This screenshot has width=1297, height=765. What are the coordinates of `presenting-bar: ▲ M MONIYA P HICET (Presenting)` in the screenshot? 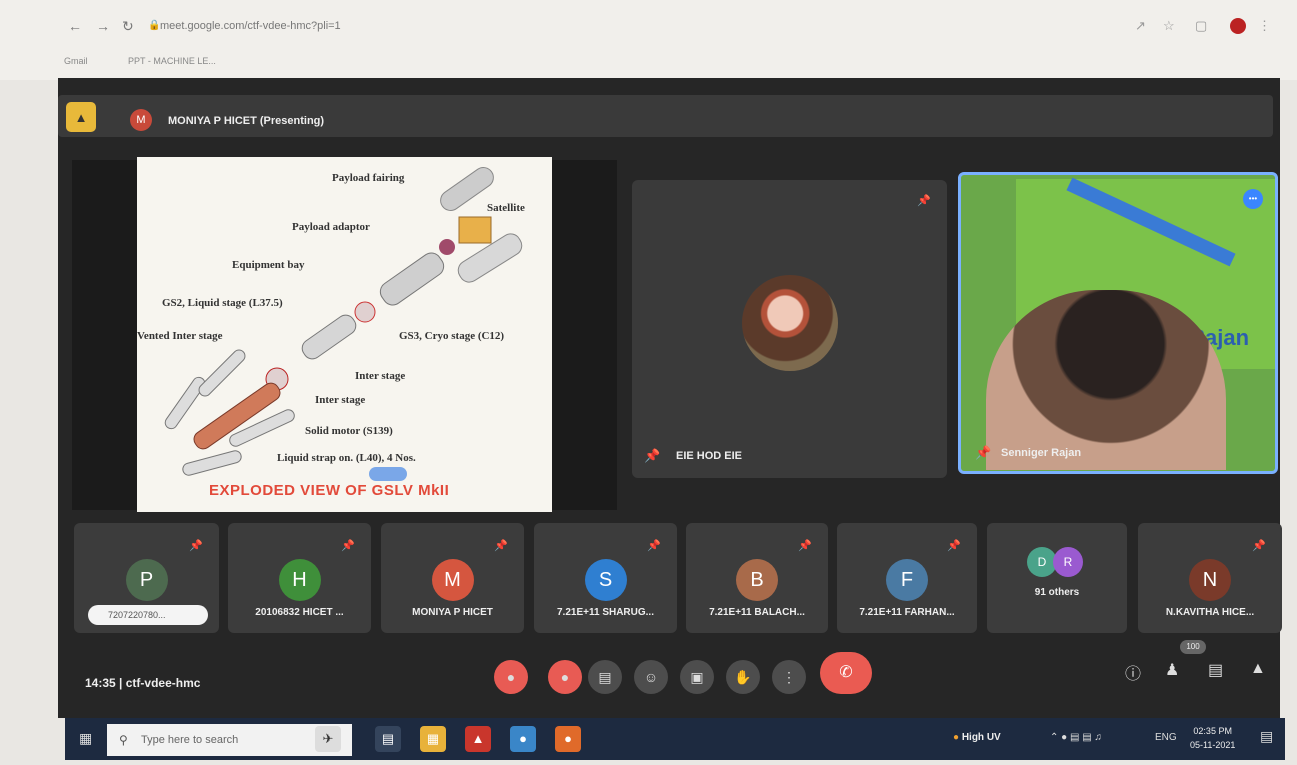 It's located at (665, 116).